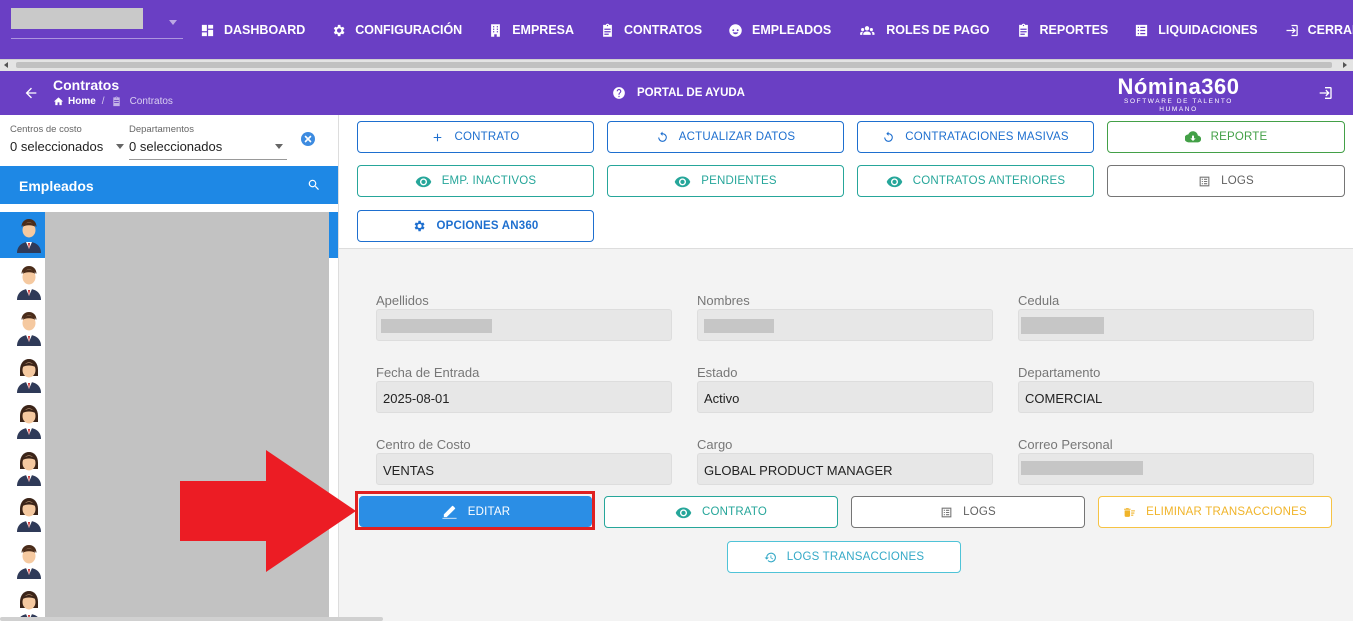  What do you see at coordinates (1166, 469) in the screenshot?
I see `correo-personal-input` at bounding box center [1166, 469].